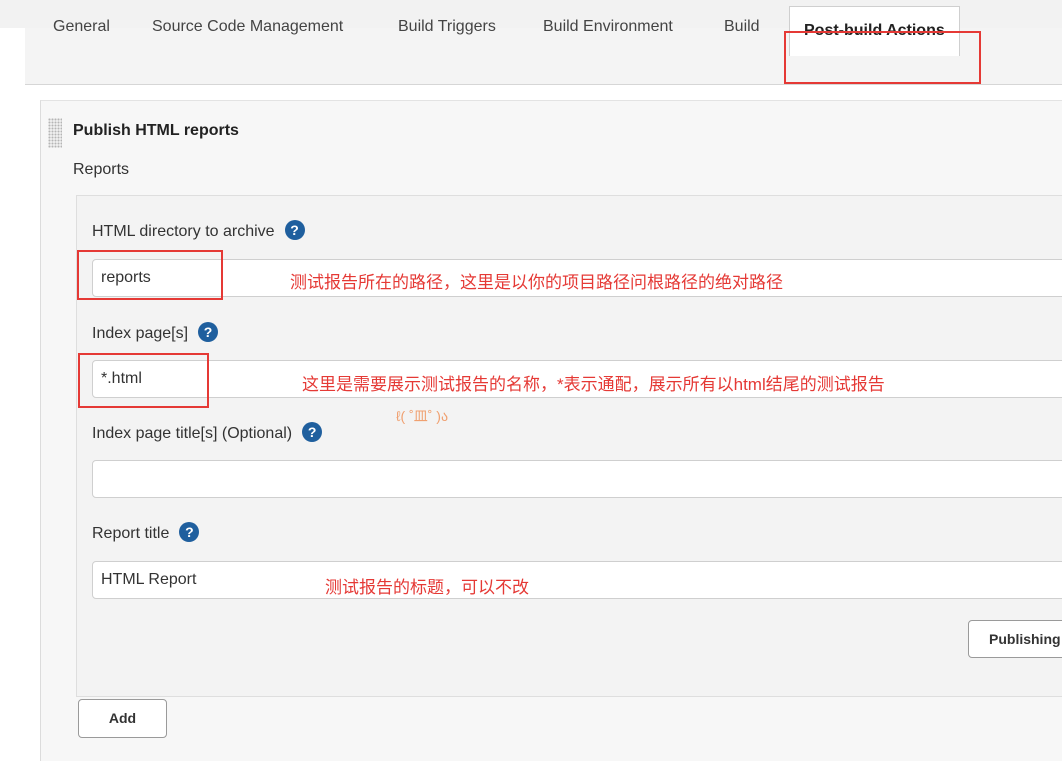  What do you see at coordinates (207, 432) in the screenshot?
I see `index-titles-label: Index page title[s] (Optional)?` at bounding box center [207, 432].